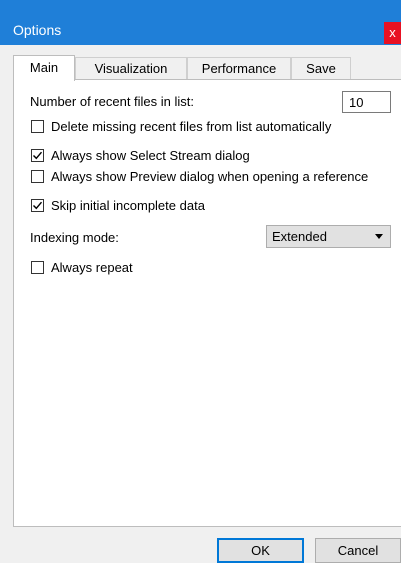 Image resolution: width=401 pixels, height=563 pixels. Describe the element at coordinates (366, 102) in the screenshot. I see `recent-files-count-input` at that location.